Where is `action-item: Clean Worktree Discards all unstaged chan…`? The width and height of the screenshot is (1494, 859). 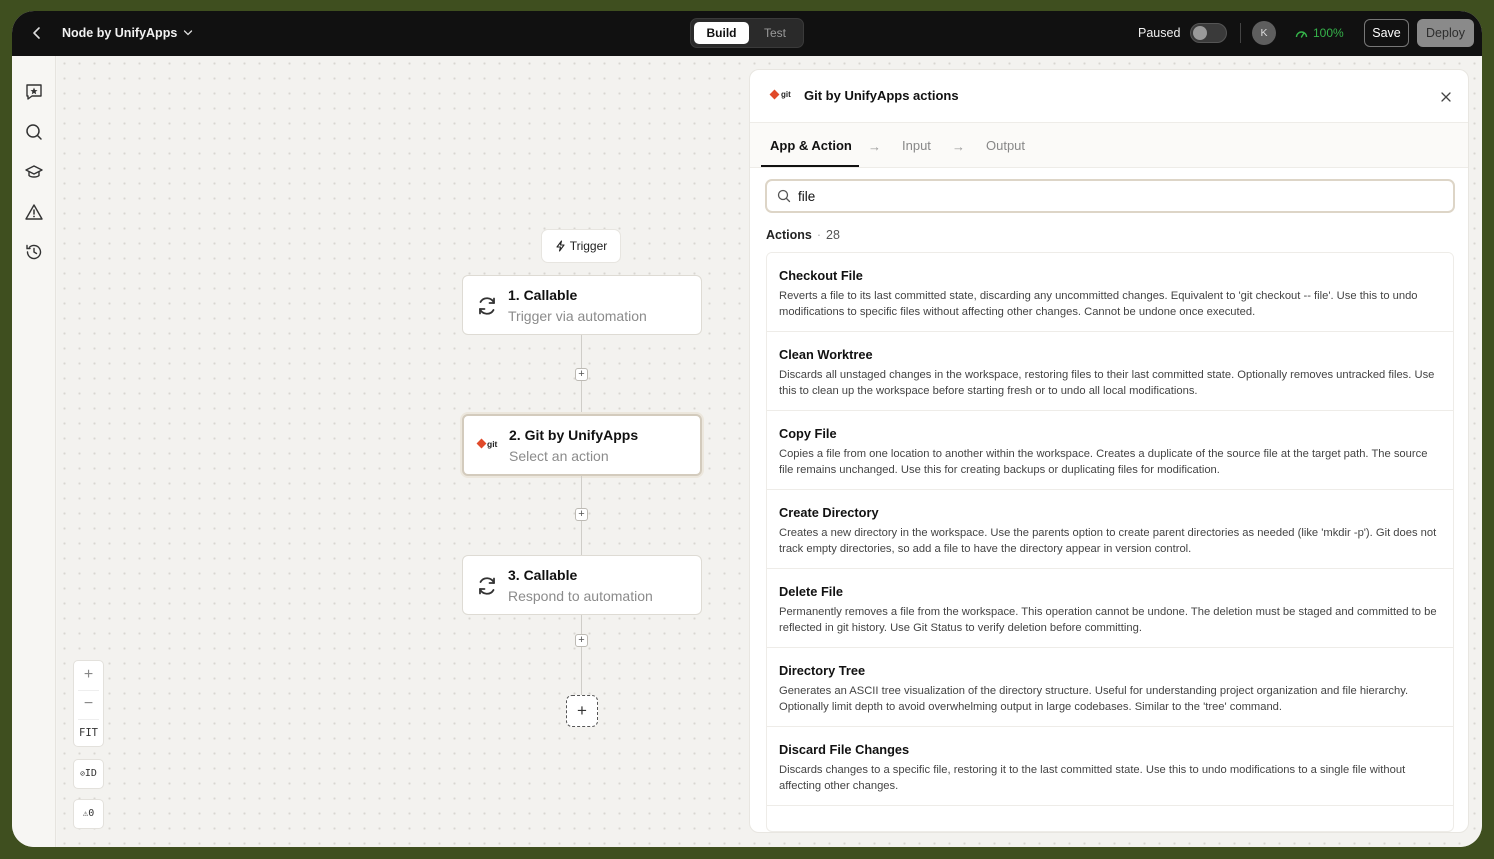 action-item: Clean Worktree Discards all unstaged chan… is located at coordinates (1110, 371).